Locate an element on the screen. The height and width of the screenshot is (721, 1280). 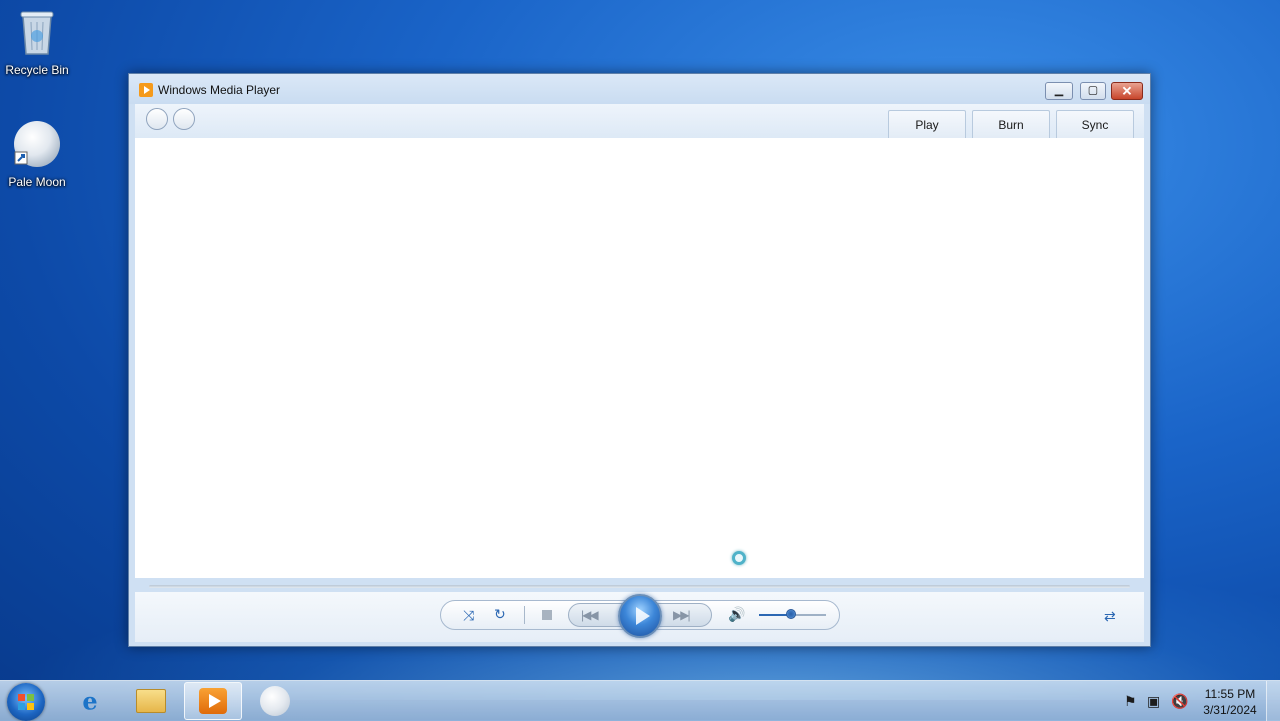
play-button is located at coordinates (640, 616).